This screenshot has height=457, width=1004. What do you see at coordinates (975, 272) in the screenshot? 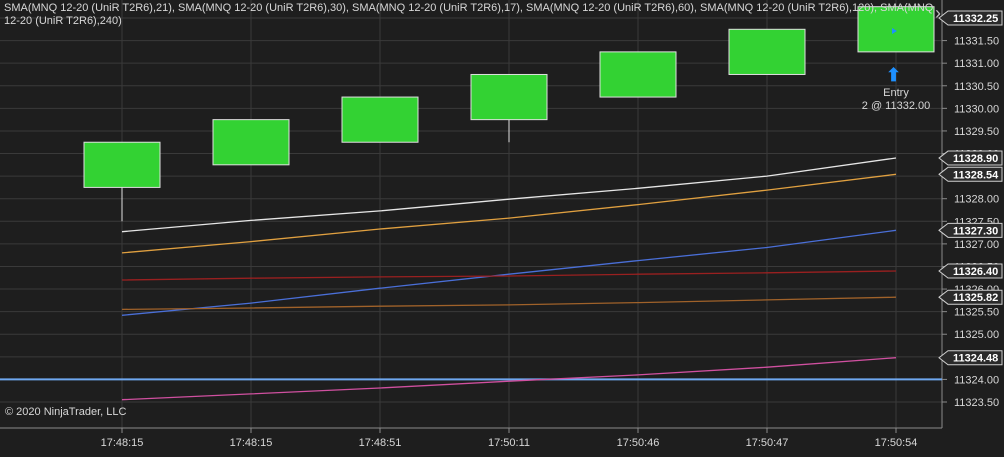
I see `price-label-text: 11326.40` at bounding box center [975, 272].